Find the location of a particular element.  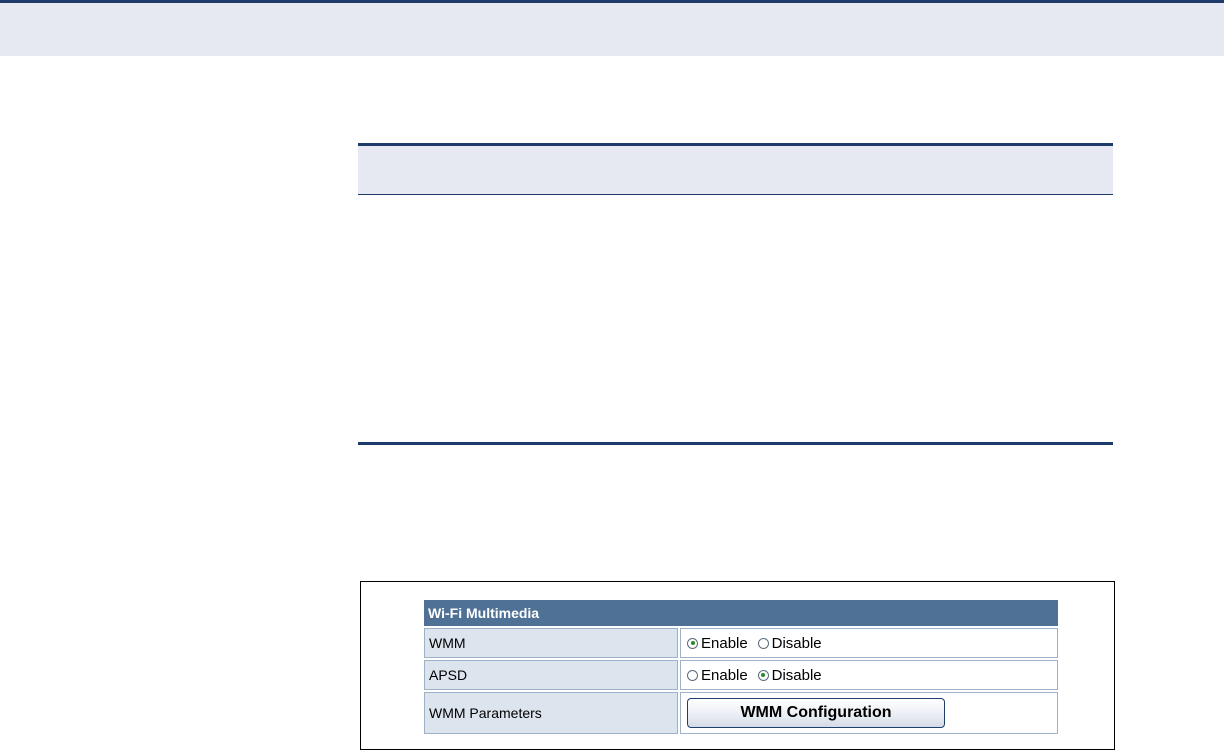

apsd-enable-radio: Enable is located at coordinates (717, 675).